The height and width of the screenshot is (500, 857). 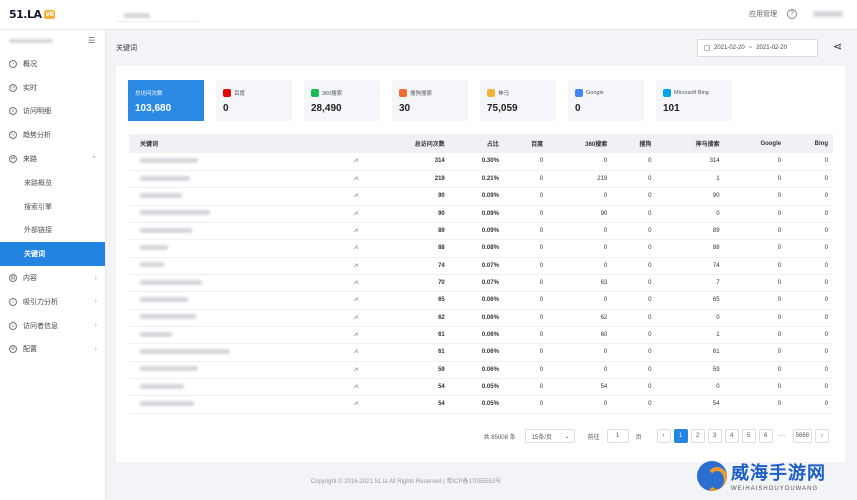 I want to click on logo: 51.LA V6, so click(x=32, y=14).